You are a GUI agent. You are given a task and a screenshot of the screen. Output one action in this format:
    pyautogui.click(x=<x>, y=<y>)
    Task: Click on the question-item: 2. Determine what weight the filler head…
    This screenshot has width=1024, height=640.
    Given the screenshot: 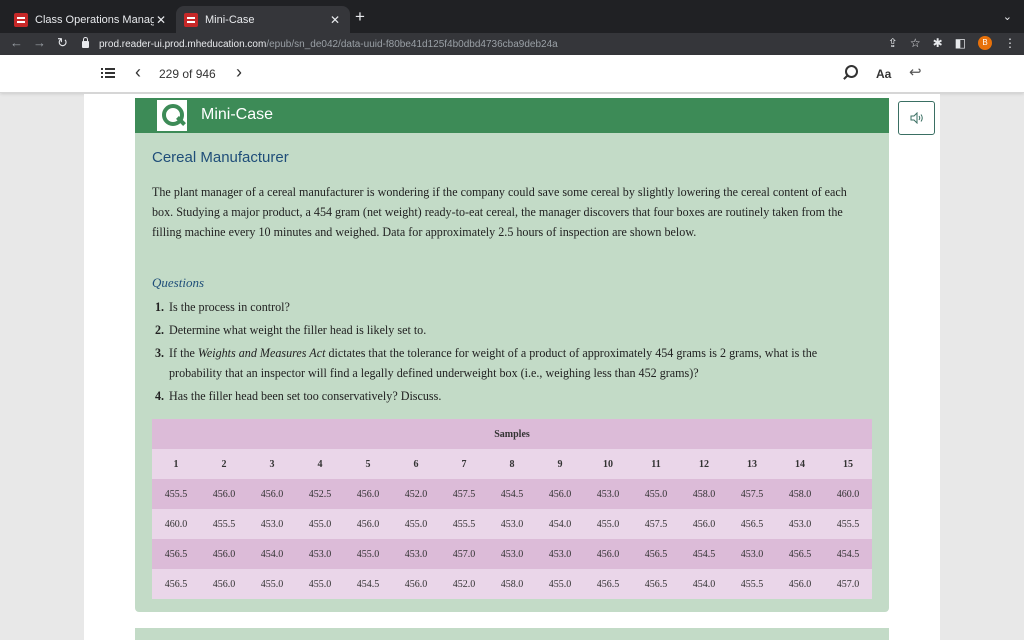 What is the action you would take?
    pyautogui.click(x=513, y=330)
    